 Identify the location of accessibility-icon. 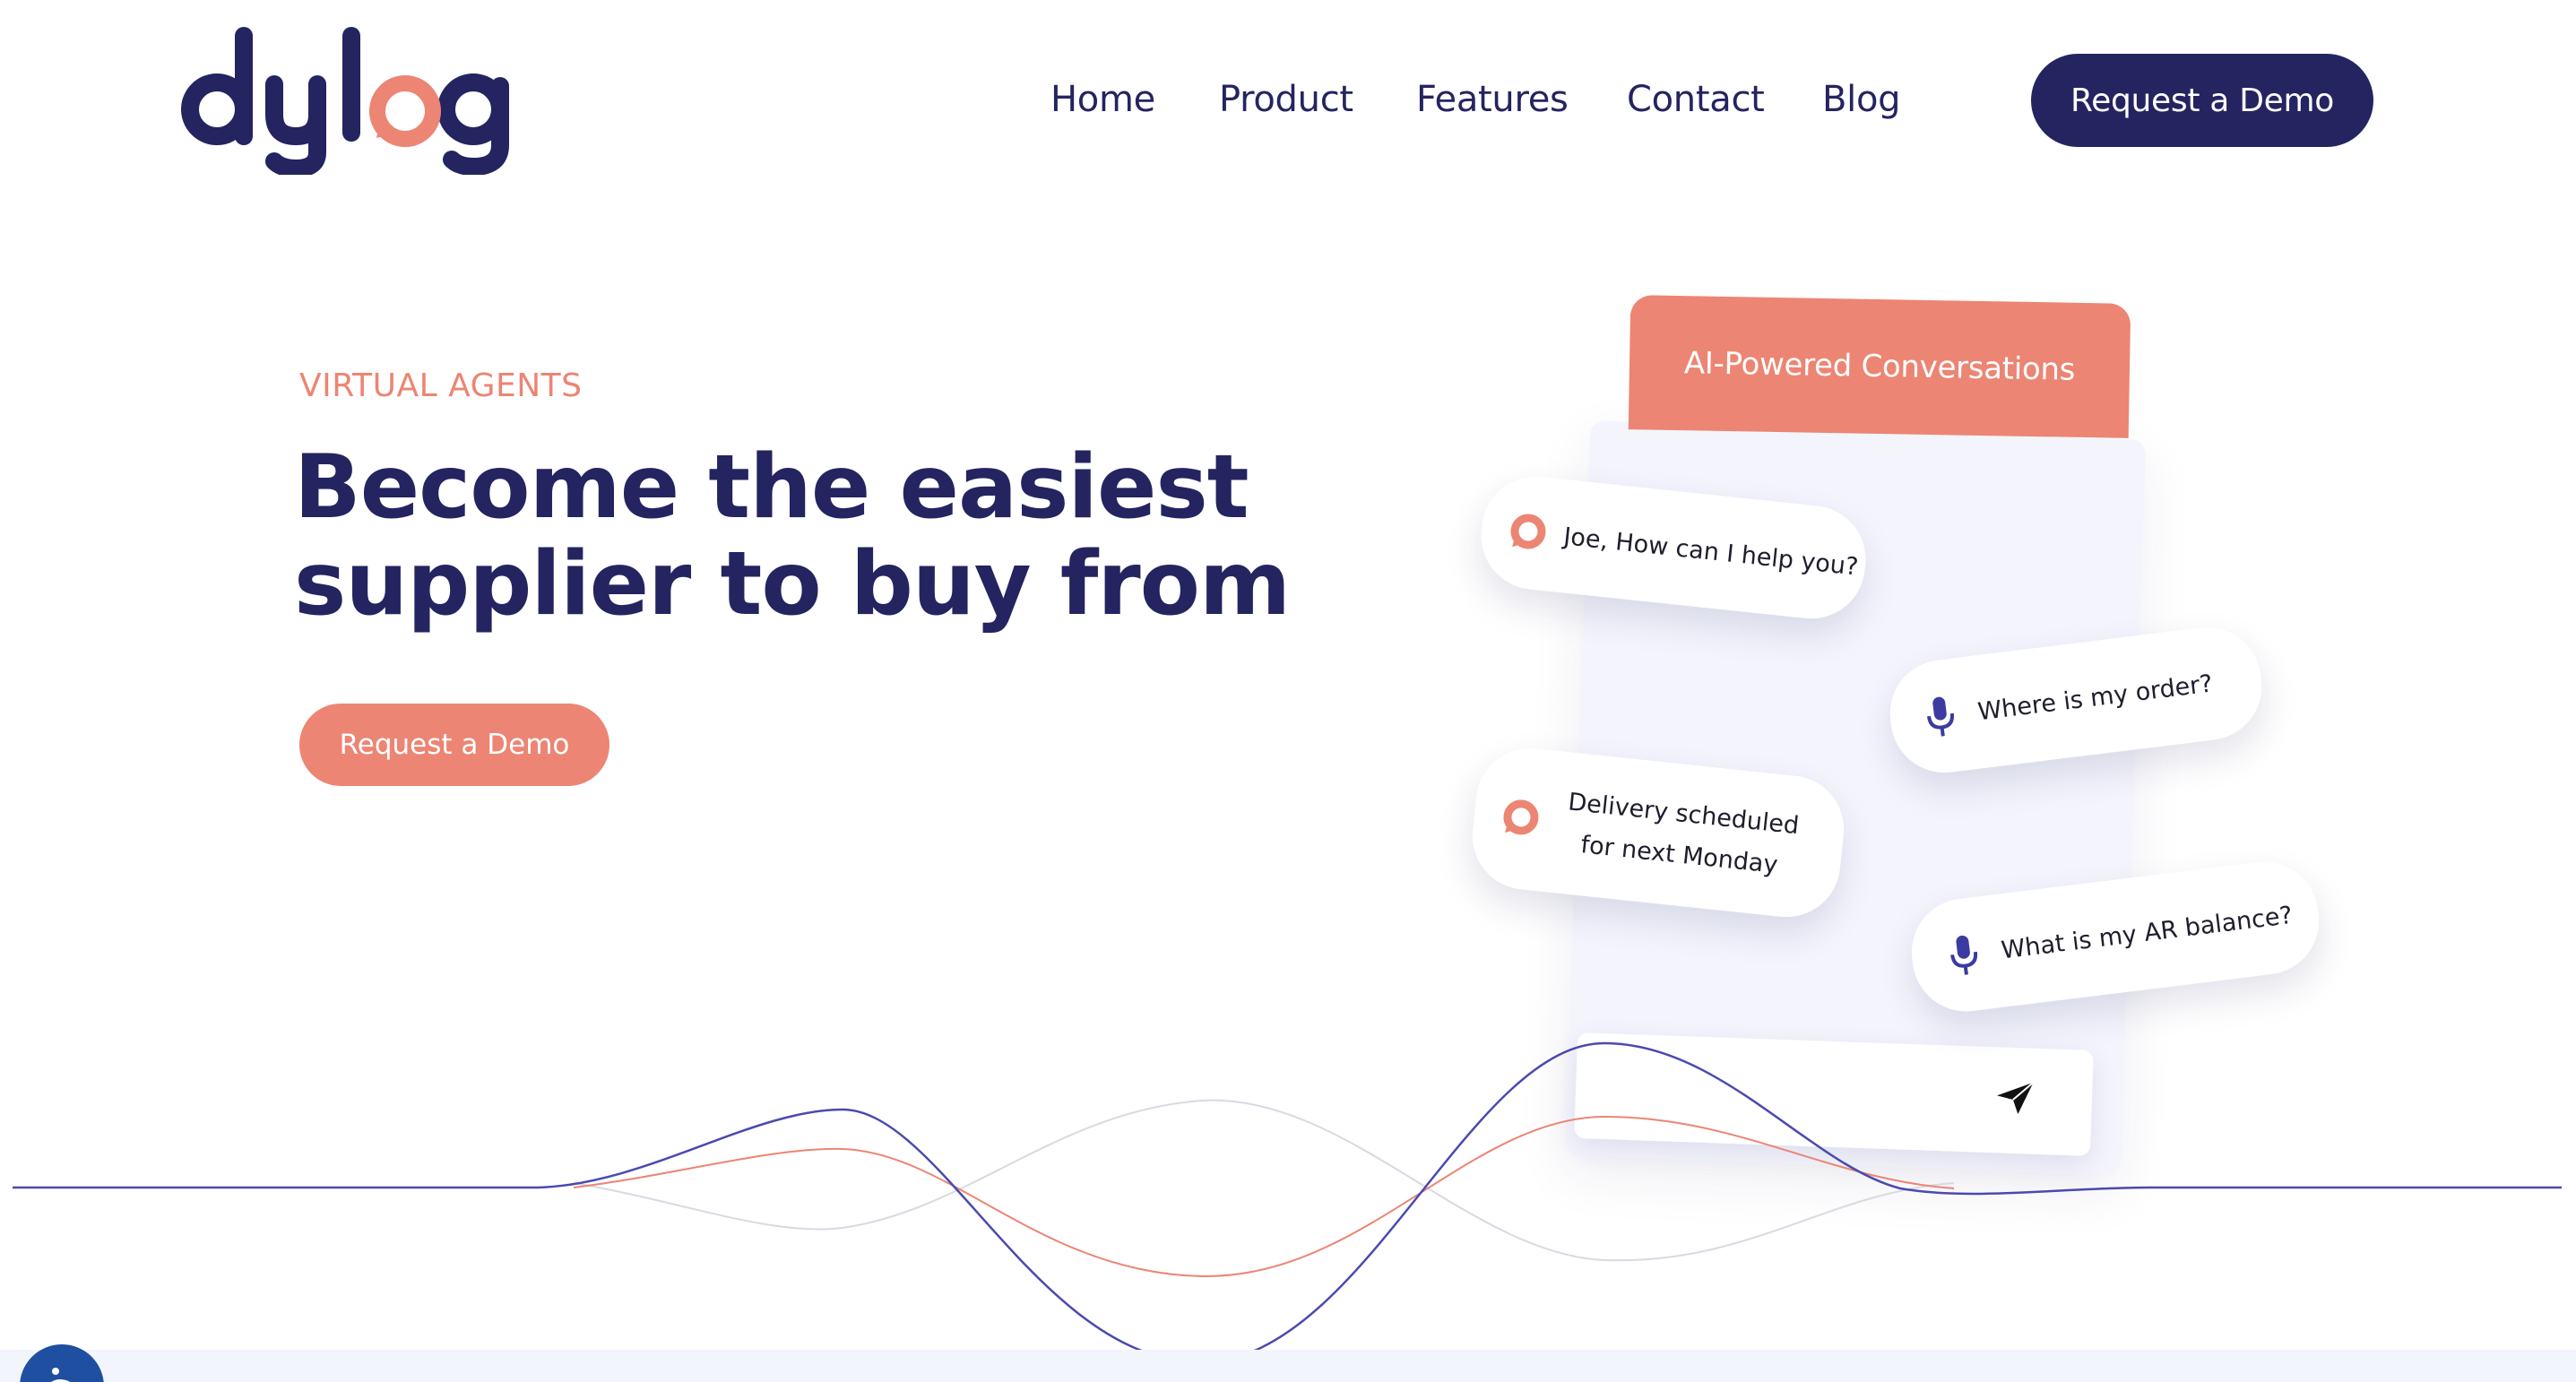
(62, 1363).